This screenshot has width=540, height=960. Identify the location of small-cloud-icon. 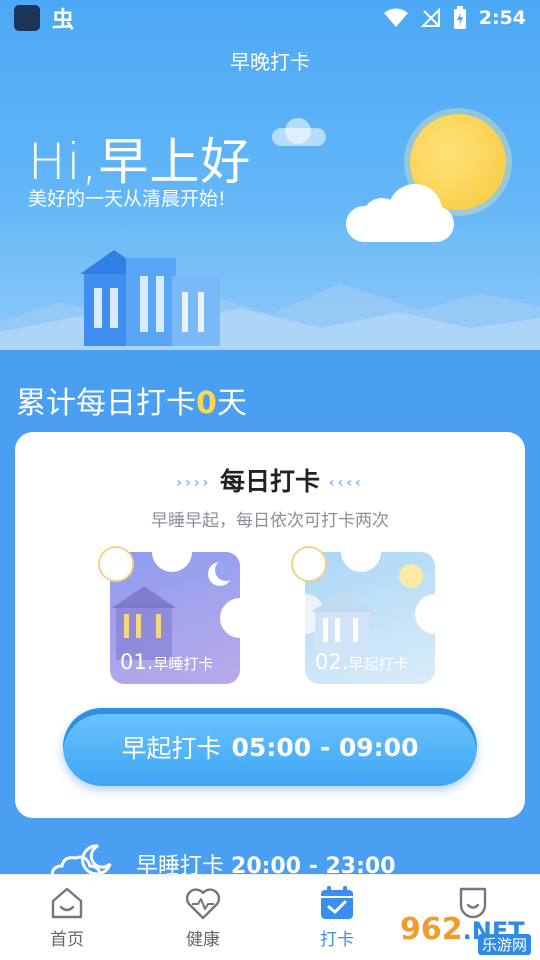
(298, 131).